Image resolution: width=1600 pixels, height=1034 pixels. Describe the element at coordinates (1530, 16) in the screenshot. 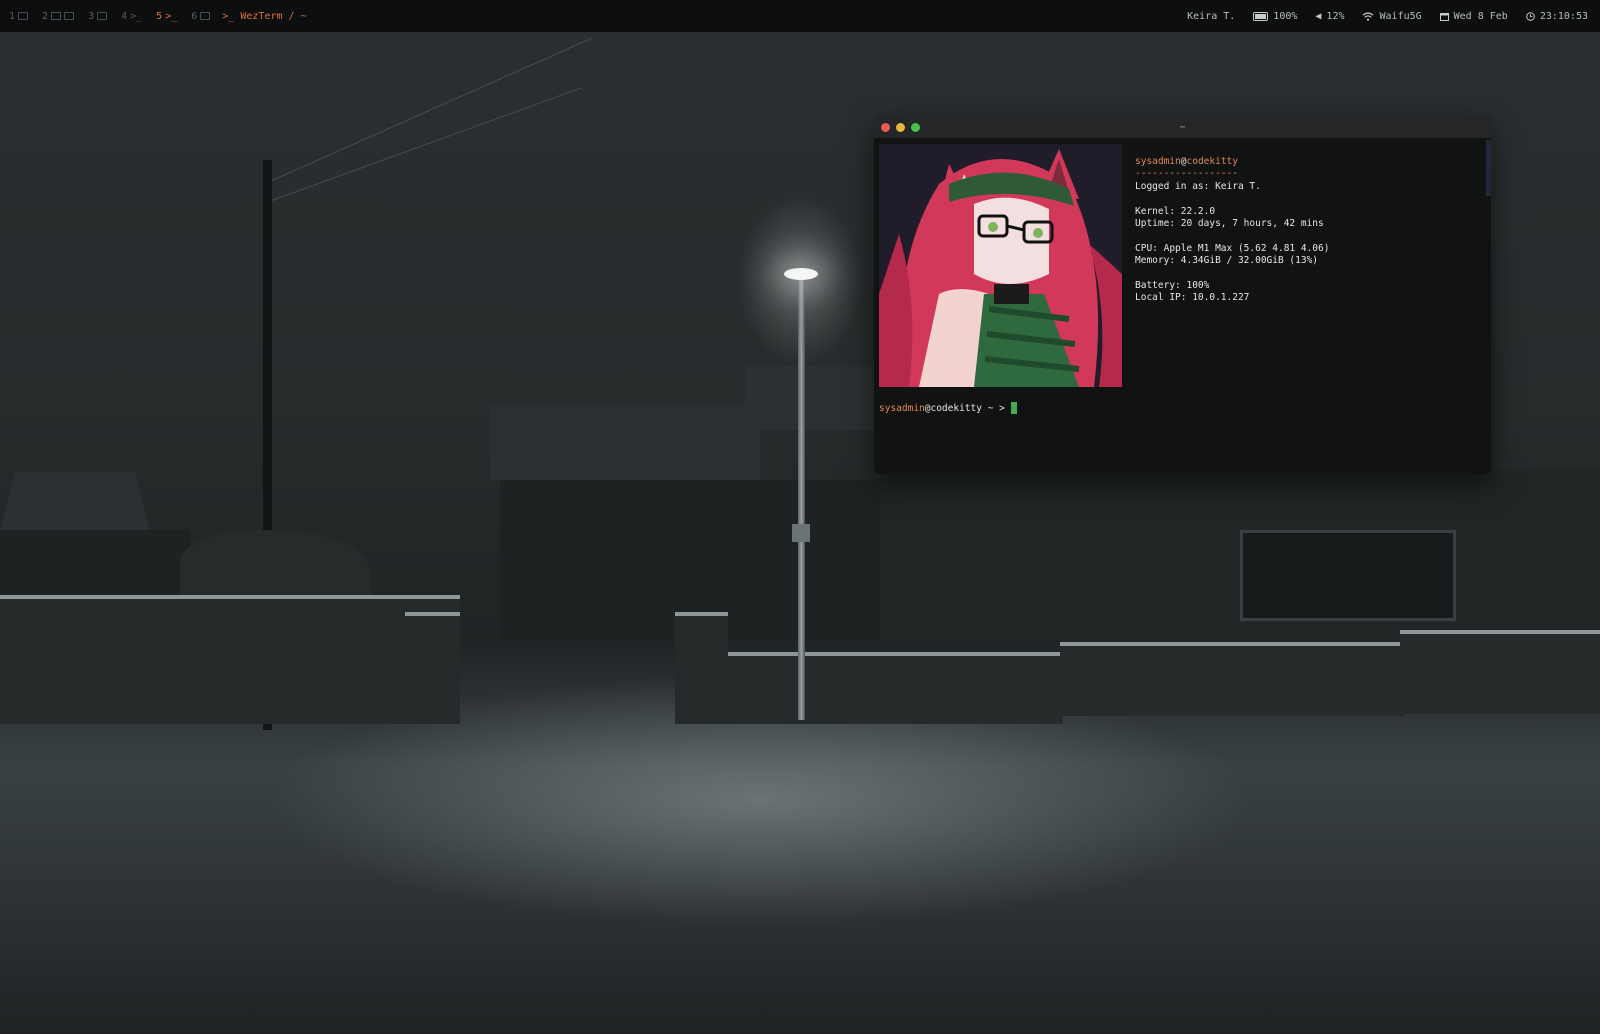

I see `clock-icon` at that location.